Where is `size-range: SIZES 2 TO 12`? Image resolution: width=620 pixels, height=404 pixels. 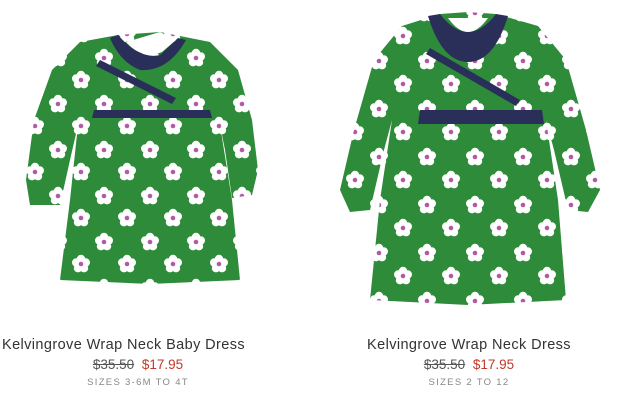
size-range: SIZES 2 TO 12 is located at coordinates (469, 382).